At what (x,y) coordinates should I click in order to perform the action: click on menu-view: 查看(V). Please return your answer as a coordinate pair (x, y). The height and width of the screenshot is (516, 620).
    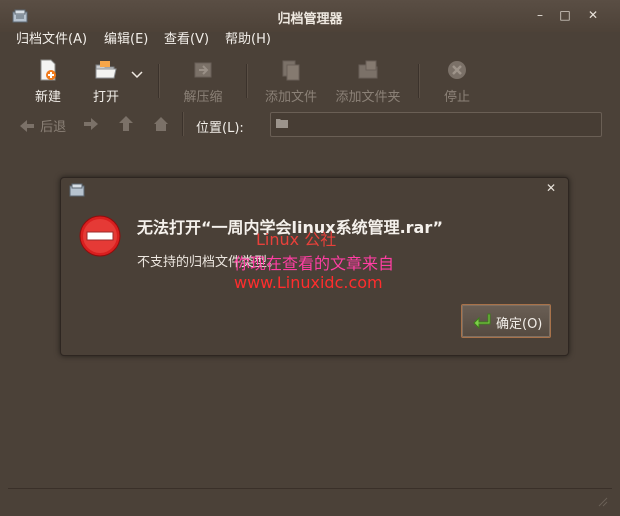
    Looking at the image, I should click on (186, 43).